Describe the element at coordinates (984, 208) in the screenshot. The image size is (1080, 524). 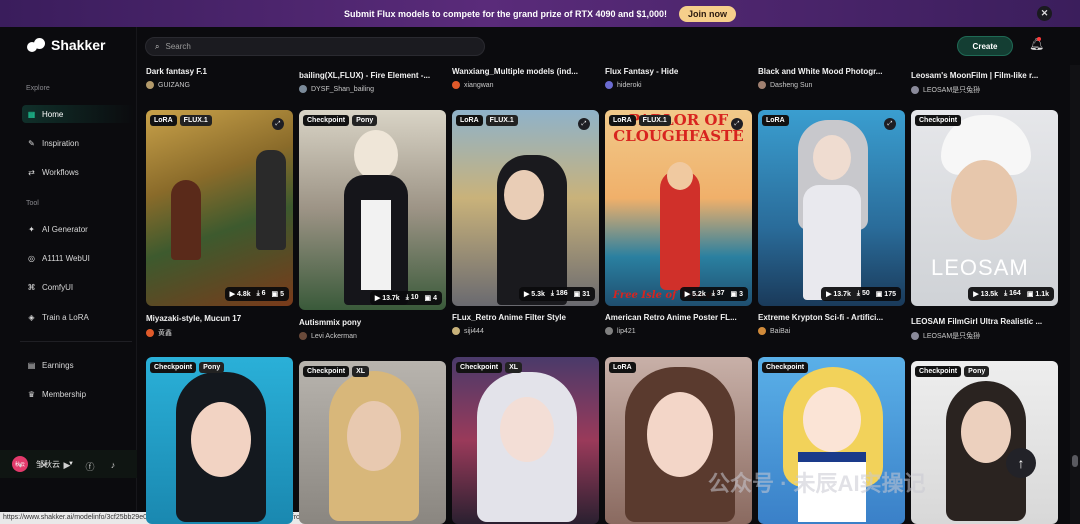
I see `model-thumbnail: LEOSAM Checkpoint ▶ 13.5k ⤓ 164 ▣ 1.1k` at that location.